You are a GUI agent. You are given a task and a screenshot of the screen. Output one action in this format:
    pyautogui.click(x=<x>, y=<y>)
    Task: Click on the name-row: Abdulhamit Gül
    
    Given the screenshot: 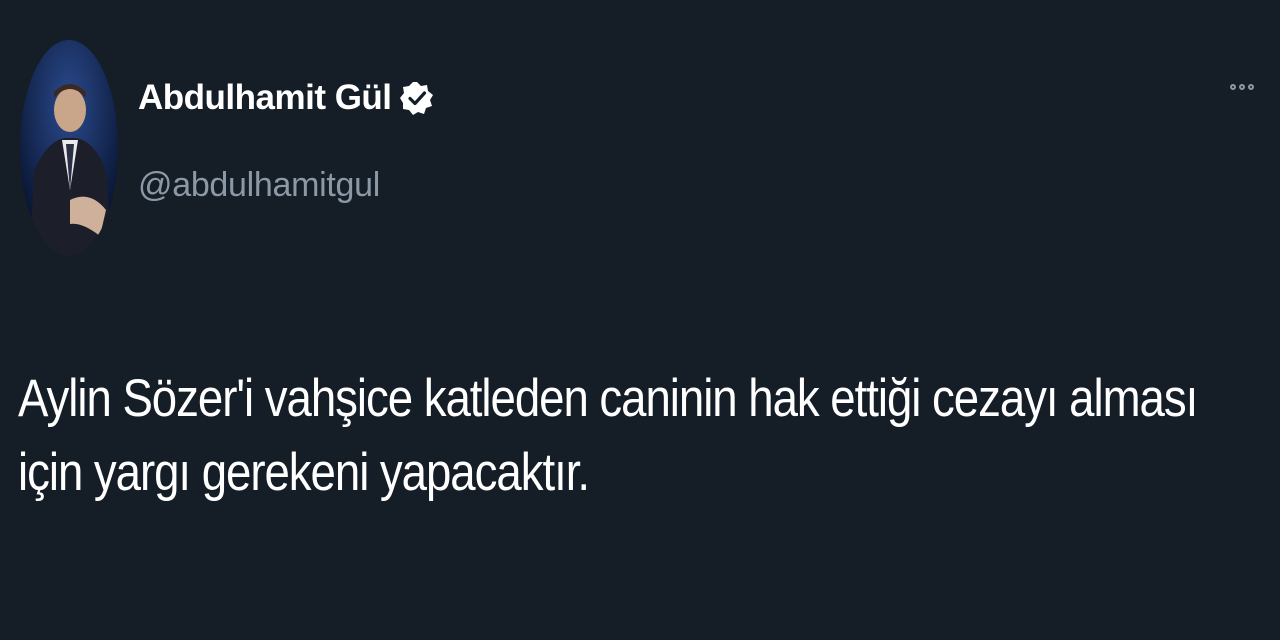 What is the action you would take?
    pyautogui.click(x=286, y=98)
    